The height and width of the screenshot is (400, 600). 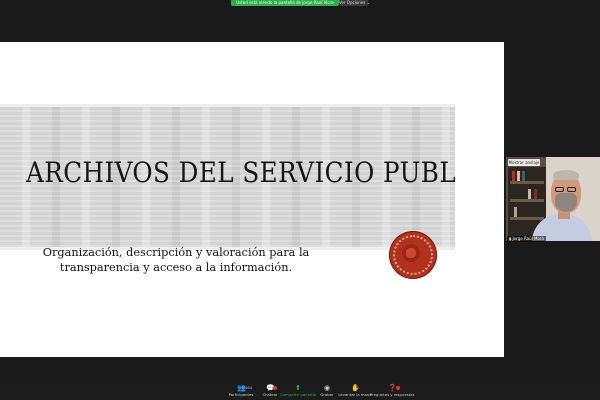 I want to click on participant-video, so click(x=553, y=199).